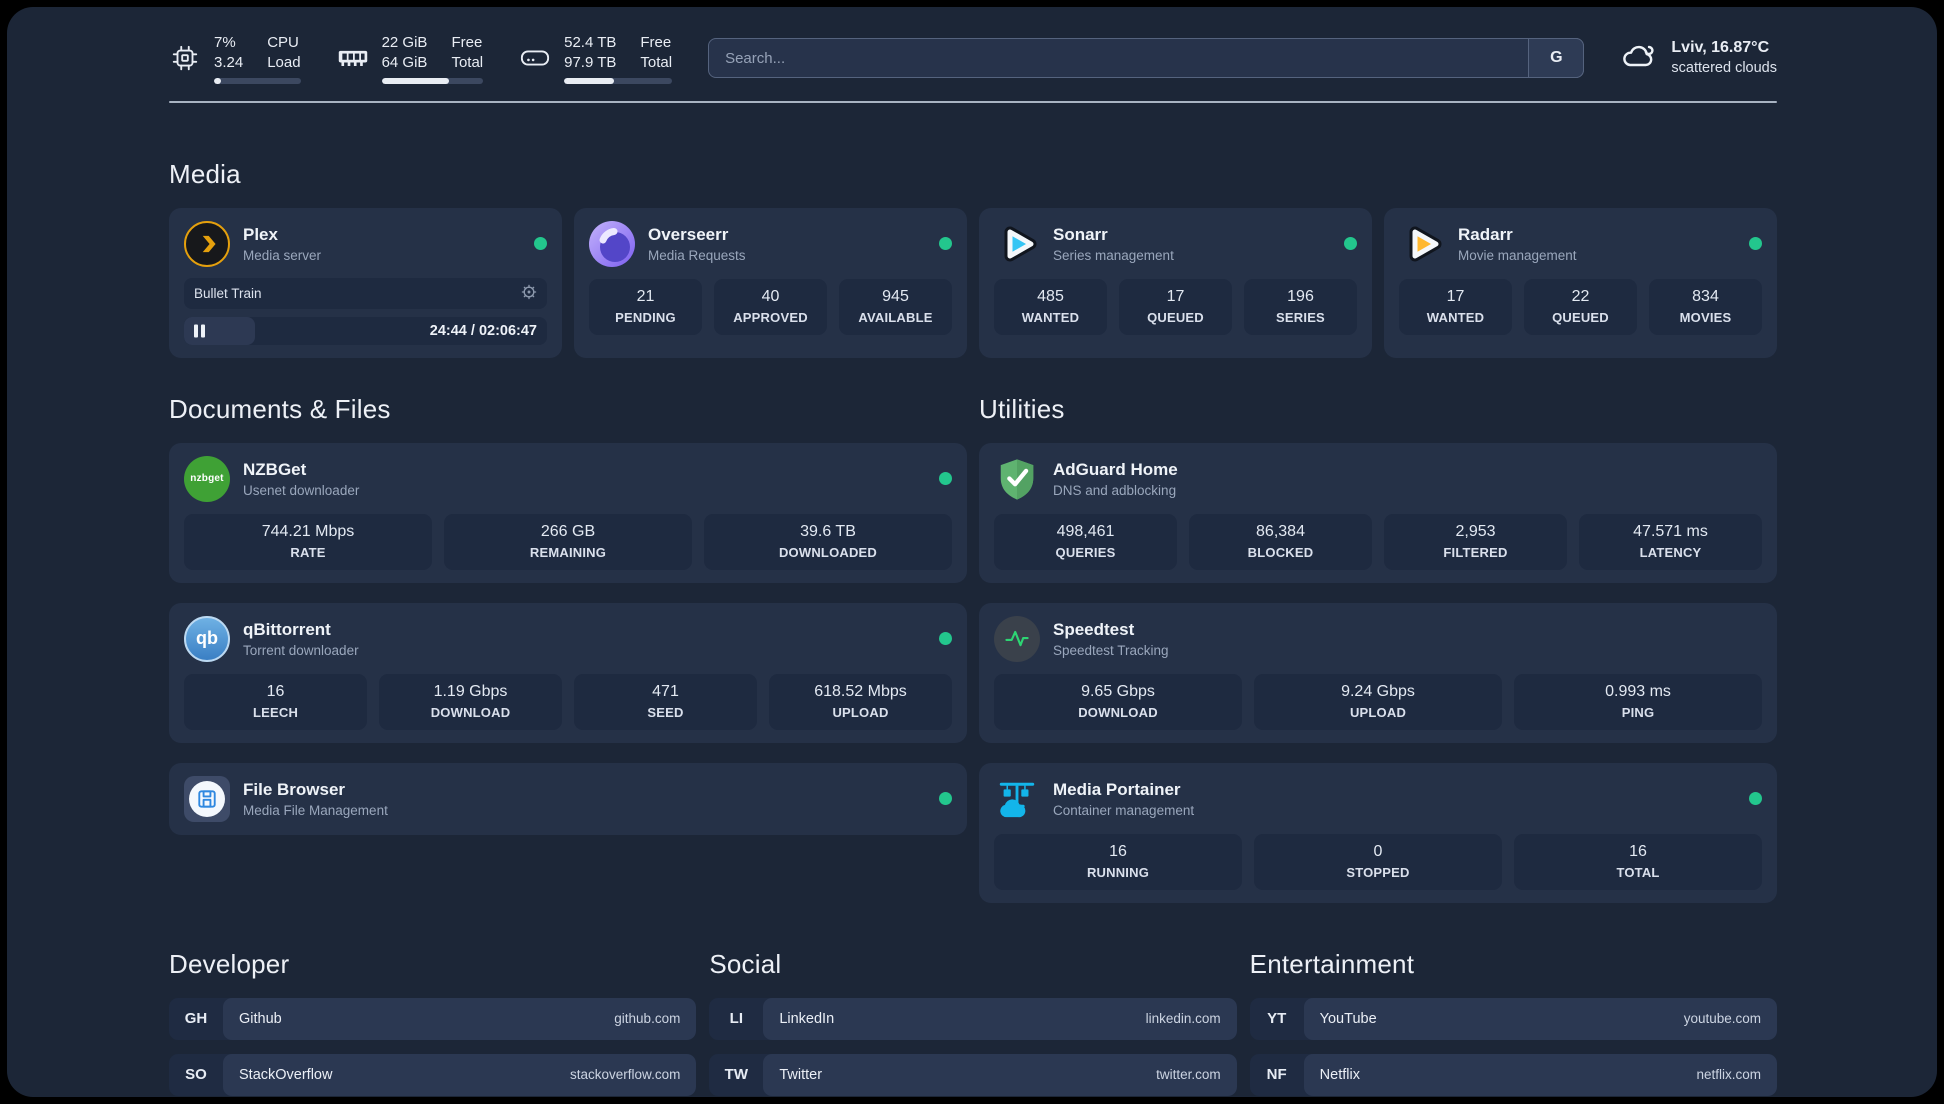 The image size is (1944, 1104). I want to click on filebrowser-card: File Browser Media File Management, so click(568, 798).